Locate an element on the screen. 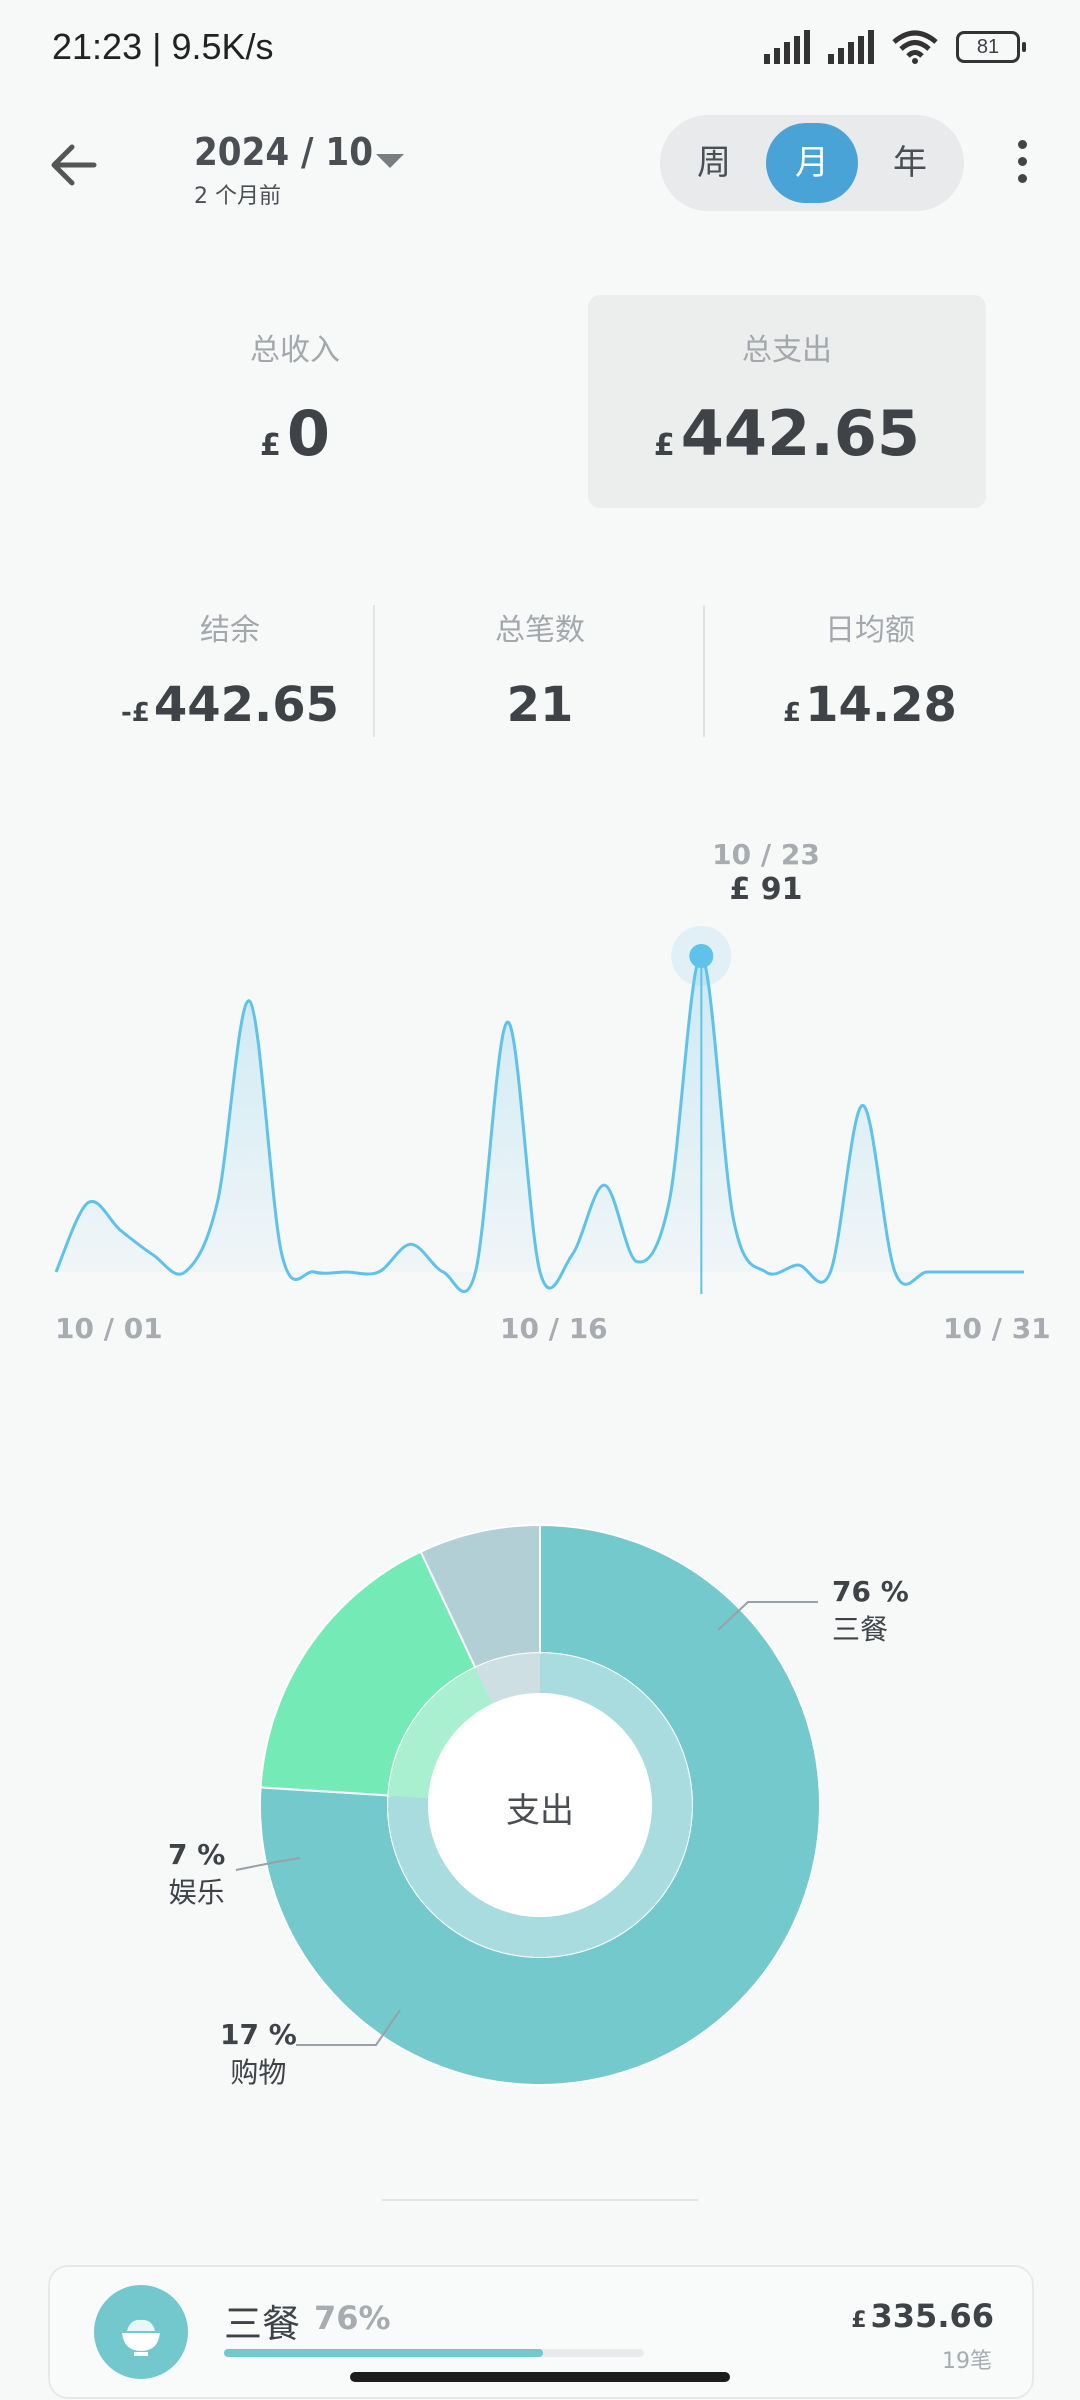 This screenshot has width=1080, height=2400. status-time: 21:23 | 9.5K/s is located at coordinates (163, 47).